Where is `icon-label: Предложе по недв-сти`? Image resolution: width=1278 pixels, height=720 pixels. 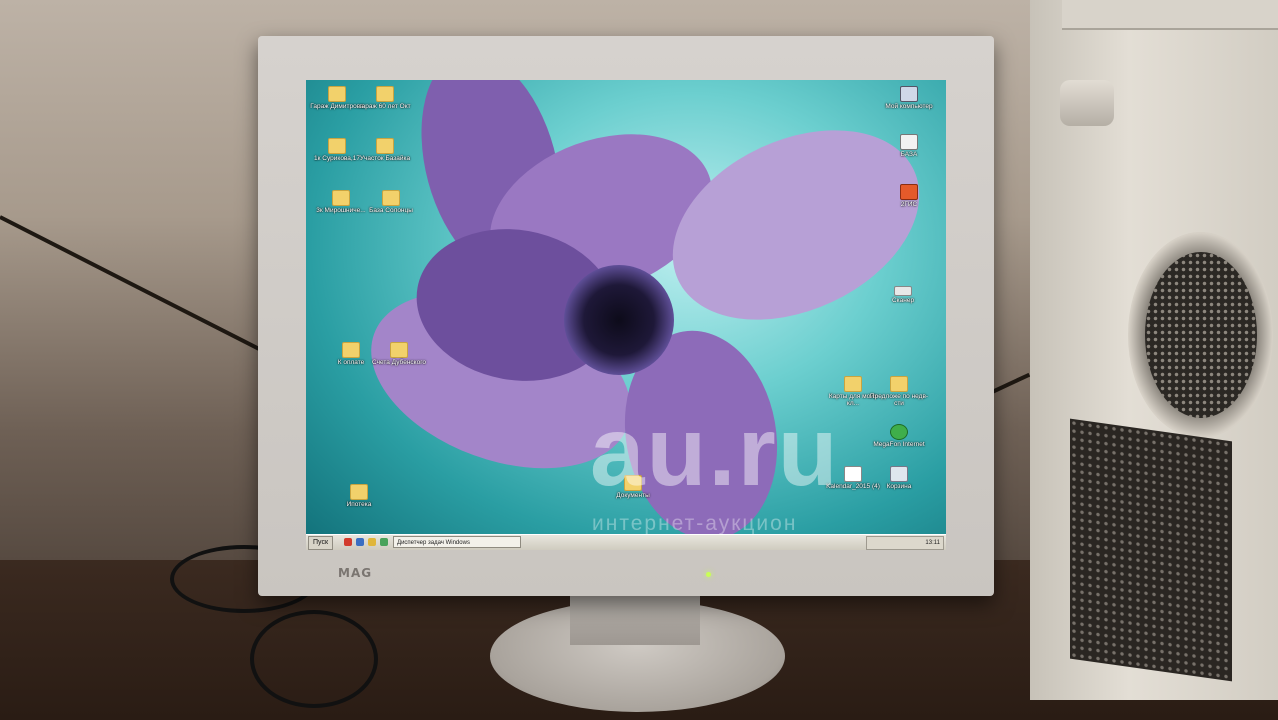 icon-label: Предложе по недв-сти is located at coordinates (899, 400).